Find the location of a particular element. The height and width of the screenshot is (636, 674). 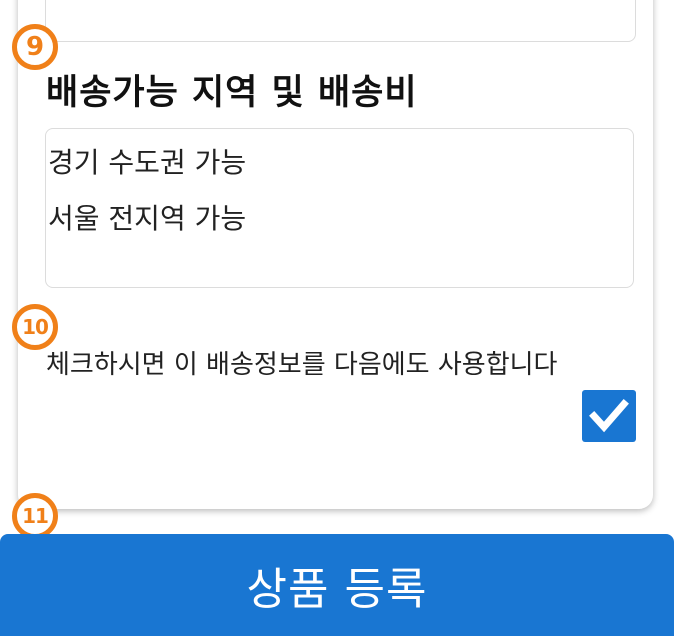

reuse-delivery-info-checkbox is located at coordinates (609, 416).